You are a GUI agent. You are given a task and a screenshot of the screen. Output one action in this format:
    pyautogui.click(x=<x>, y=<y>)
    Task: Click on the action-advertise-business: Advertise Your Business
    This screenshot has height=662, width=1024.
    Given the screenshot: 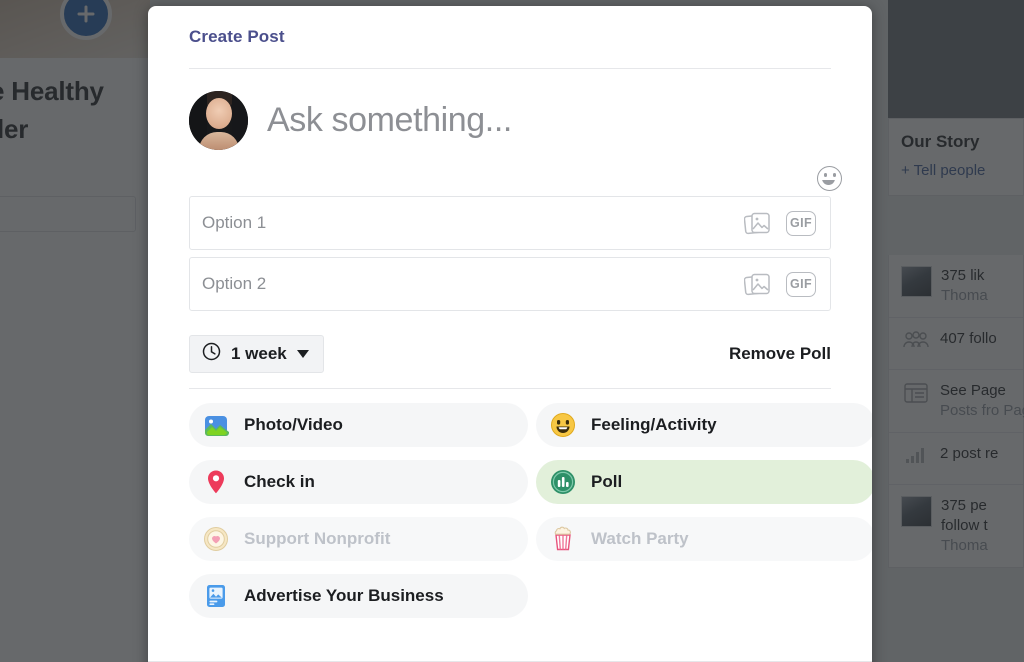 What is the action you would take?
    pyautogui.click(x=358, y=596)
    